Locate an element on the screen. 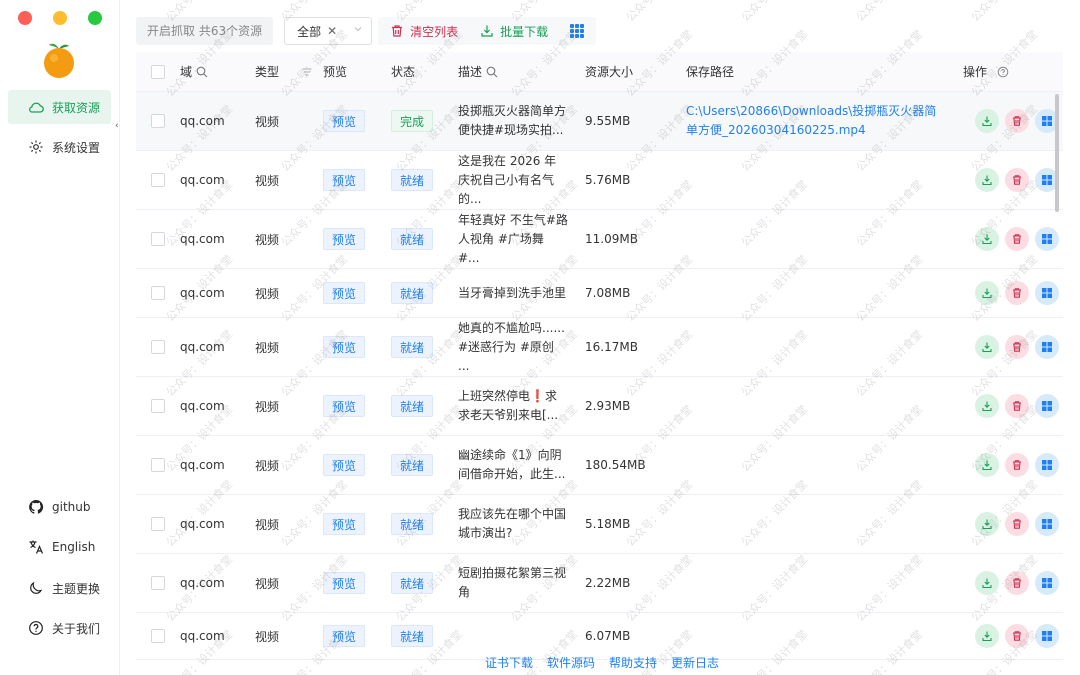 The height and width of the screenshot is (675, 1080). sidebar-item-label: 关于我们 is located at coordinates (76, 628).